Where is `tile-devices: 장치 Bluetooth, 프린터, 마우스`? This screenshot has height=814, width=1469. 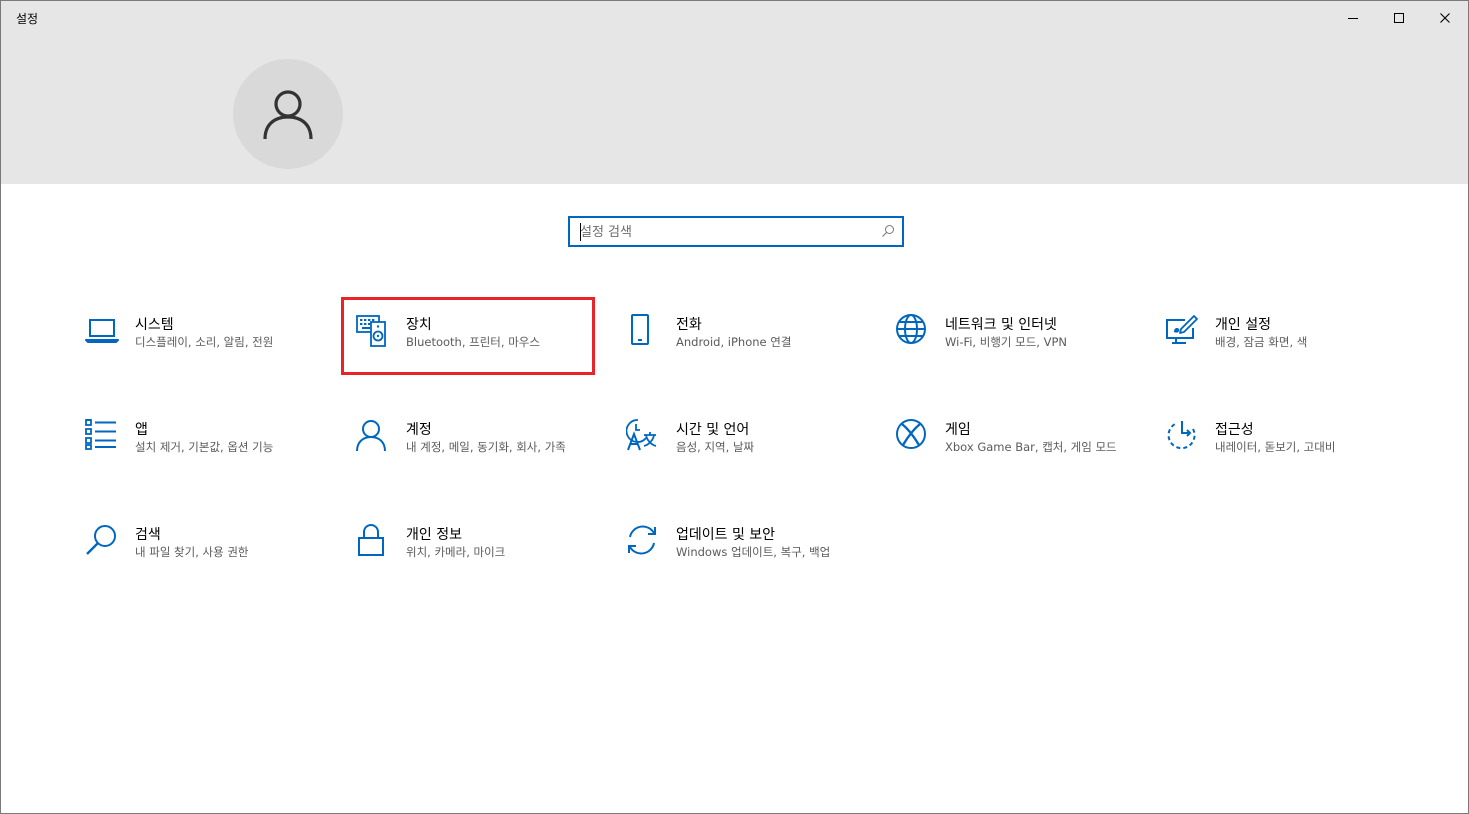
tile-devices: 장치 Bluetooth, 프린터, 마우스 is located at coordinates (481, 349).